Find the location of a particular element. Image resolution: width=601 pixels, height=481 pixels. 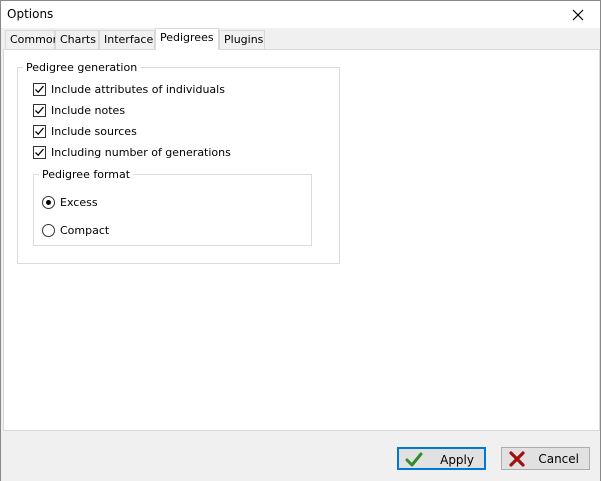

format-compact-row: Compact is located at coordinates (75, 230).